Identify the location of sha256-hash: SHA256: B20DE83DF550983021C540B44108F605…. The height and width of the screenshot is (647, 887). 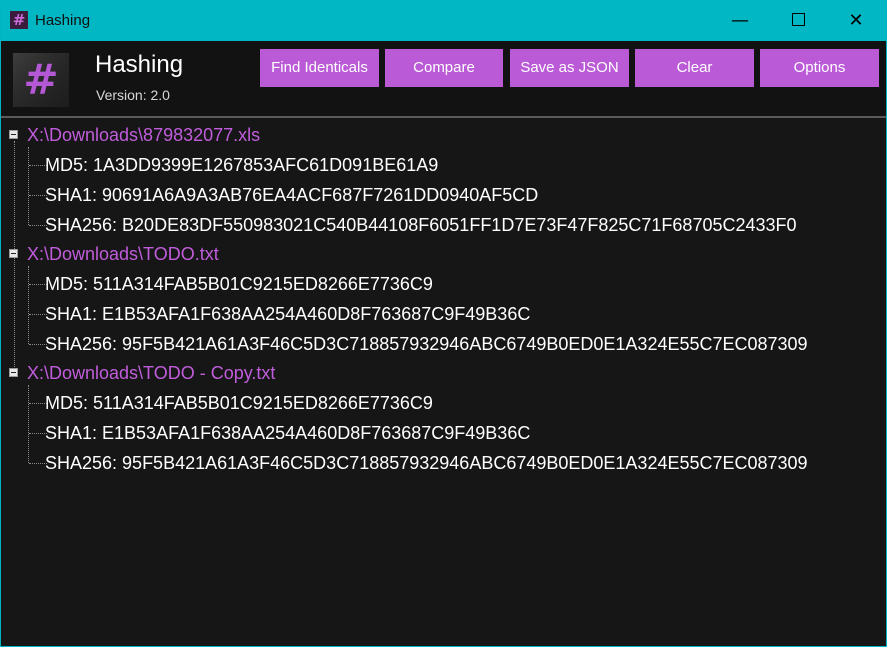
(421, 225).